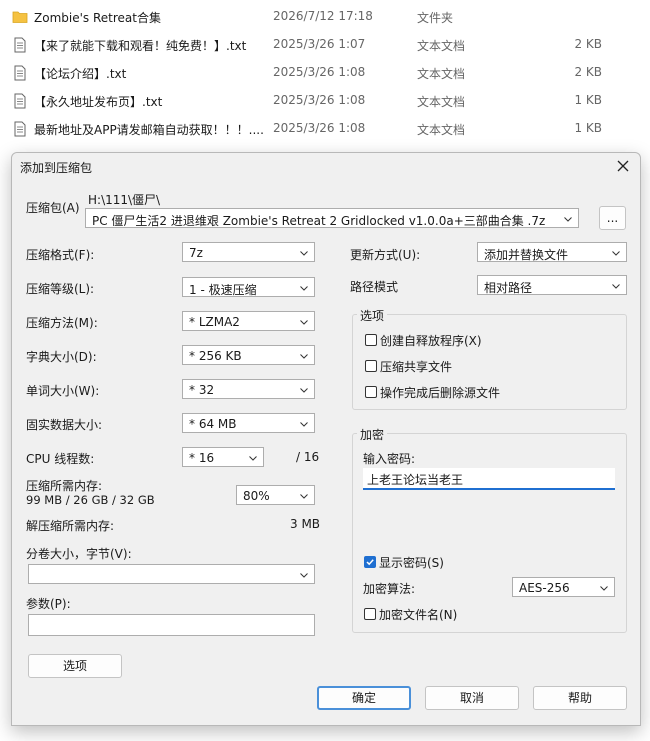 Image resolution: width=650 pixels, height=741 pixels. What do you see at coordinates (372, 434) in the screenshot?
I see `encryption-group-title: 加密` at bounding box center [372, 434].